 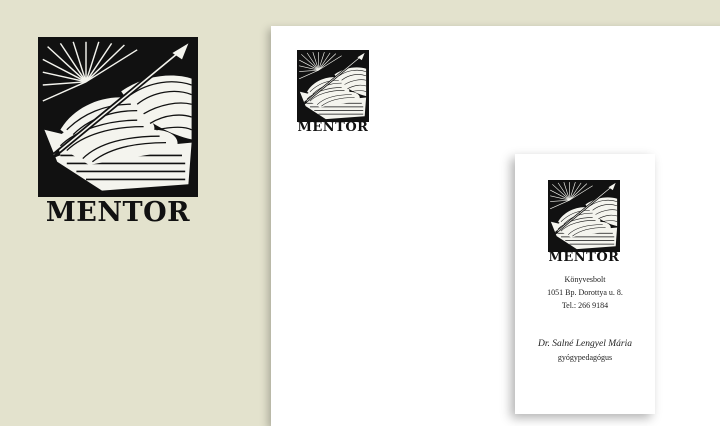 What do you see at coordinates (585, 305) in the screenshot?
I see `card-phone: Tel.: 266 9184` at bounding box center [585, 305].